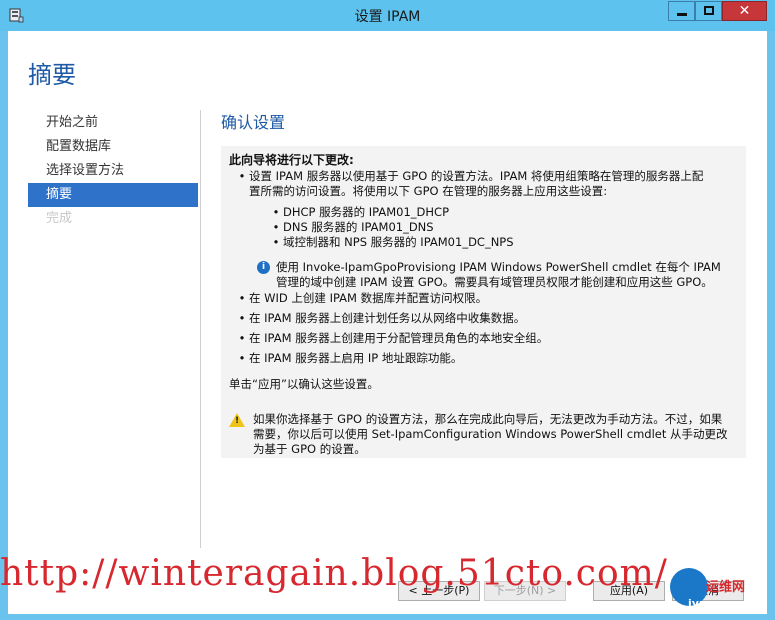  I want to click on page-title: 摘要, so click(52, 75).